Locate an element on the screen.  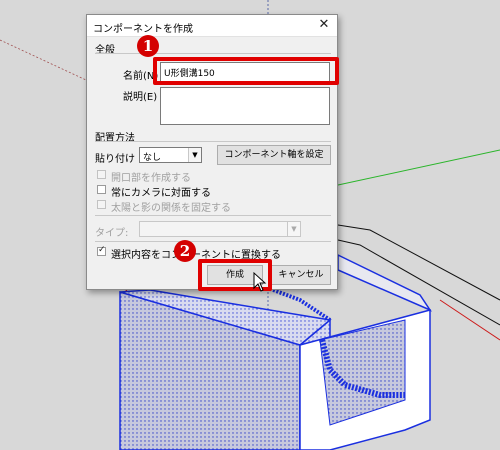
close-icon: ✕ is located at coordinates (324, 25).